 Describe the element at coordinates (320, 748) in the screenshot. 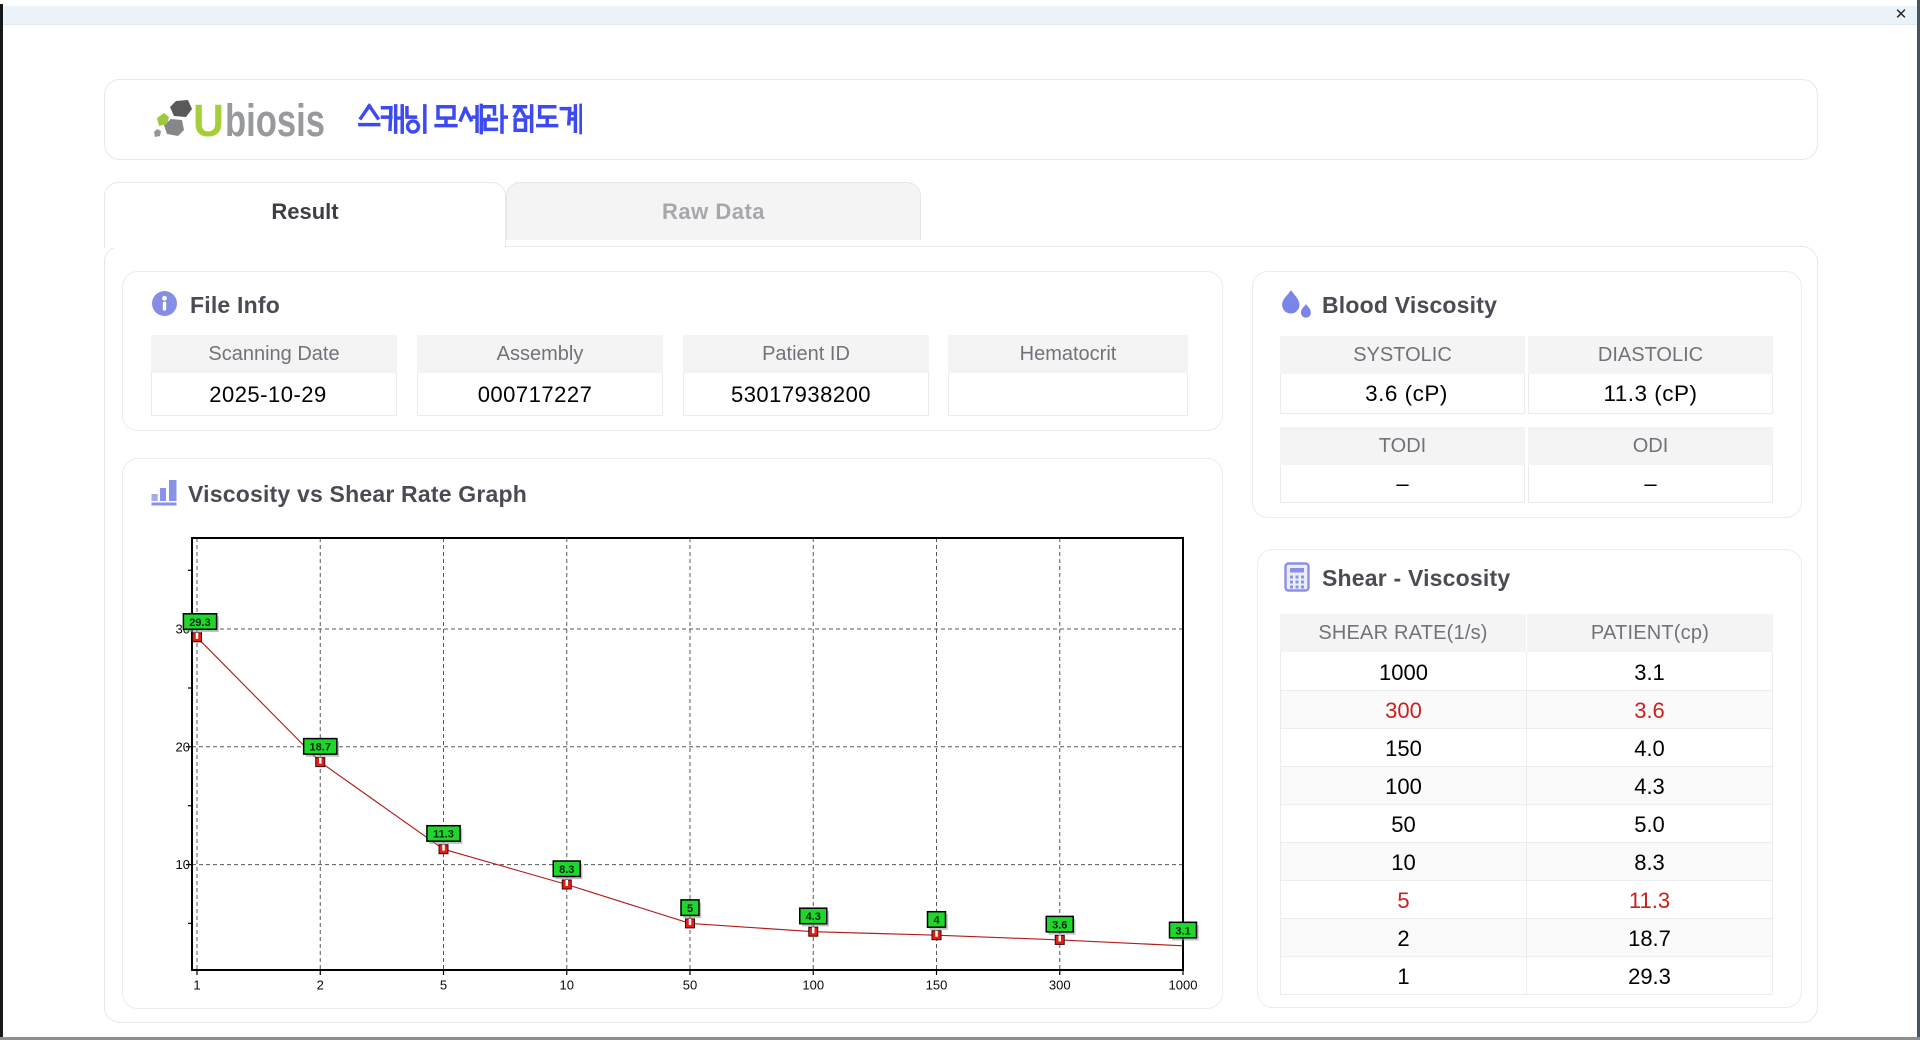

I see `svg-text: 18.7` at that location.